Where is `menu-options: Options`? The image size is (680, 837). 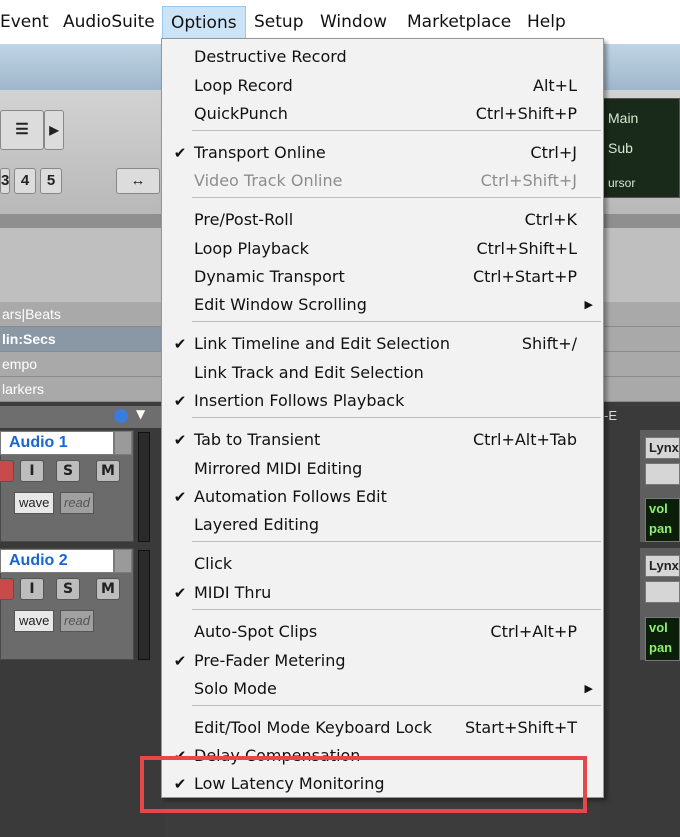
menu-options: Options is located at coordinates (204, 23).